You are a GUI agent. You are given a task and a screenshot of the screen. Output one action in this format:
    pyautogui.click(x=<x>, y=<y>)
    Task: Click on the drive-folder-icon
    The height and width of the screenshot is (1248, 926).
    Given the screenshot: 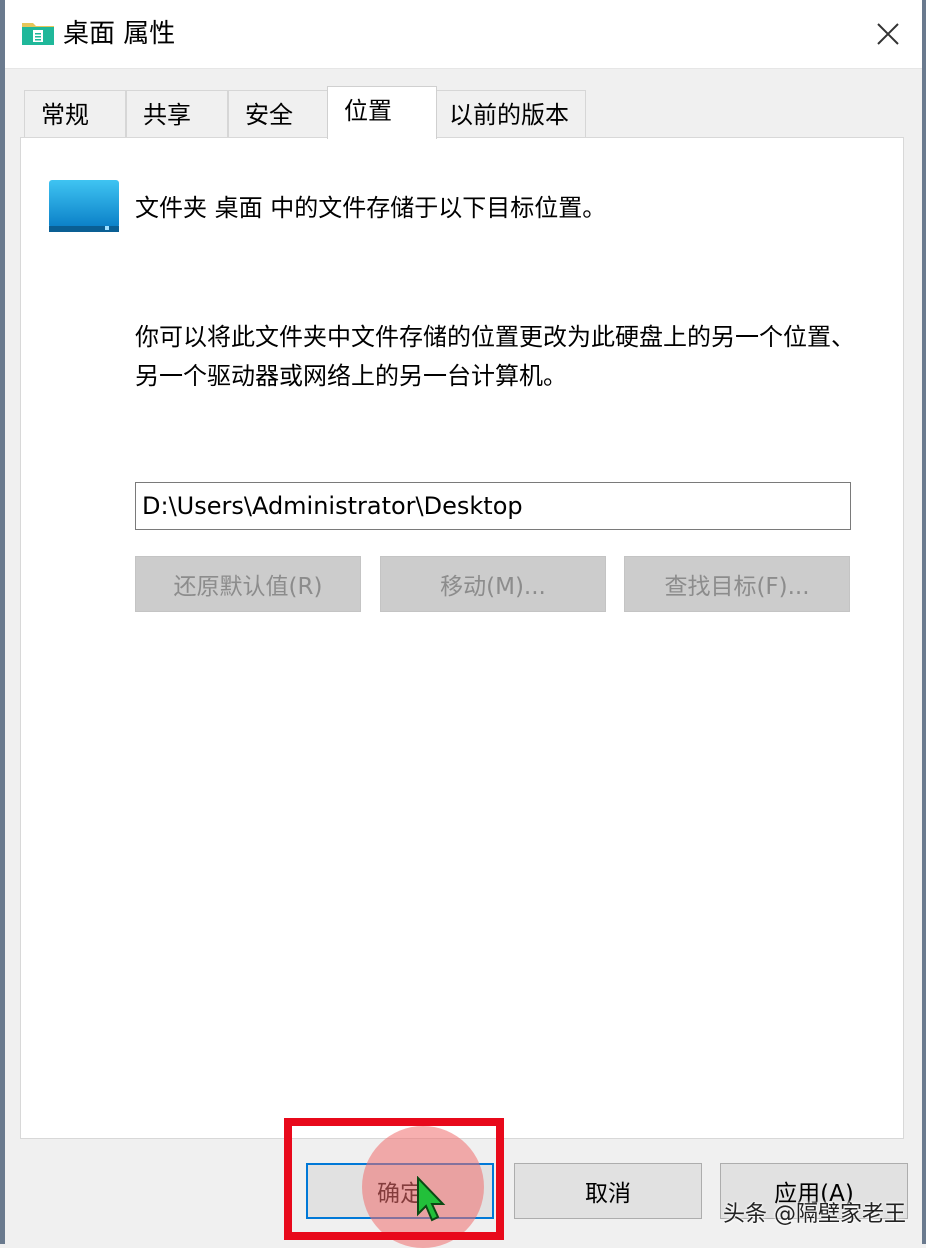 What is the action you would take?
    pyautogui.click(x=84, y=206)
    